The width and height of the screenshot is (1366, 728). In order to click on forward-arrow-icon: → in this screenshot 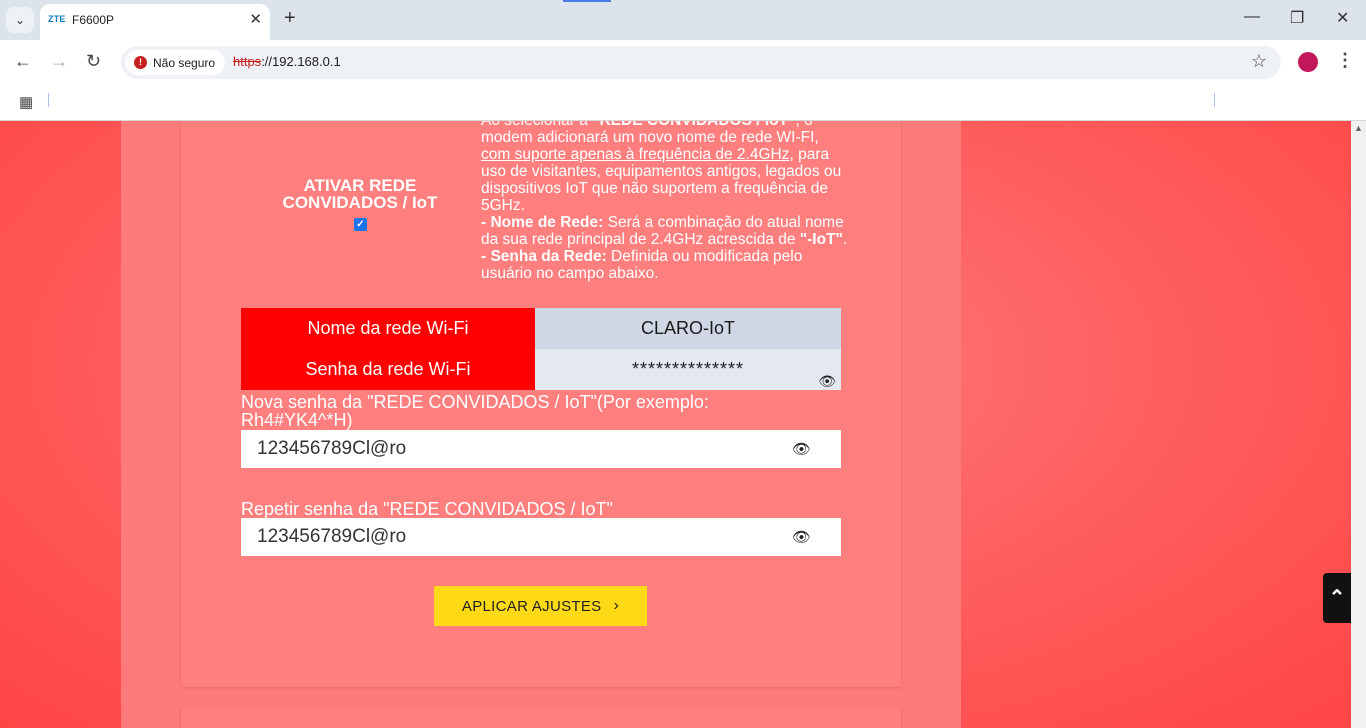, I will do `click(59, 61)`.